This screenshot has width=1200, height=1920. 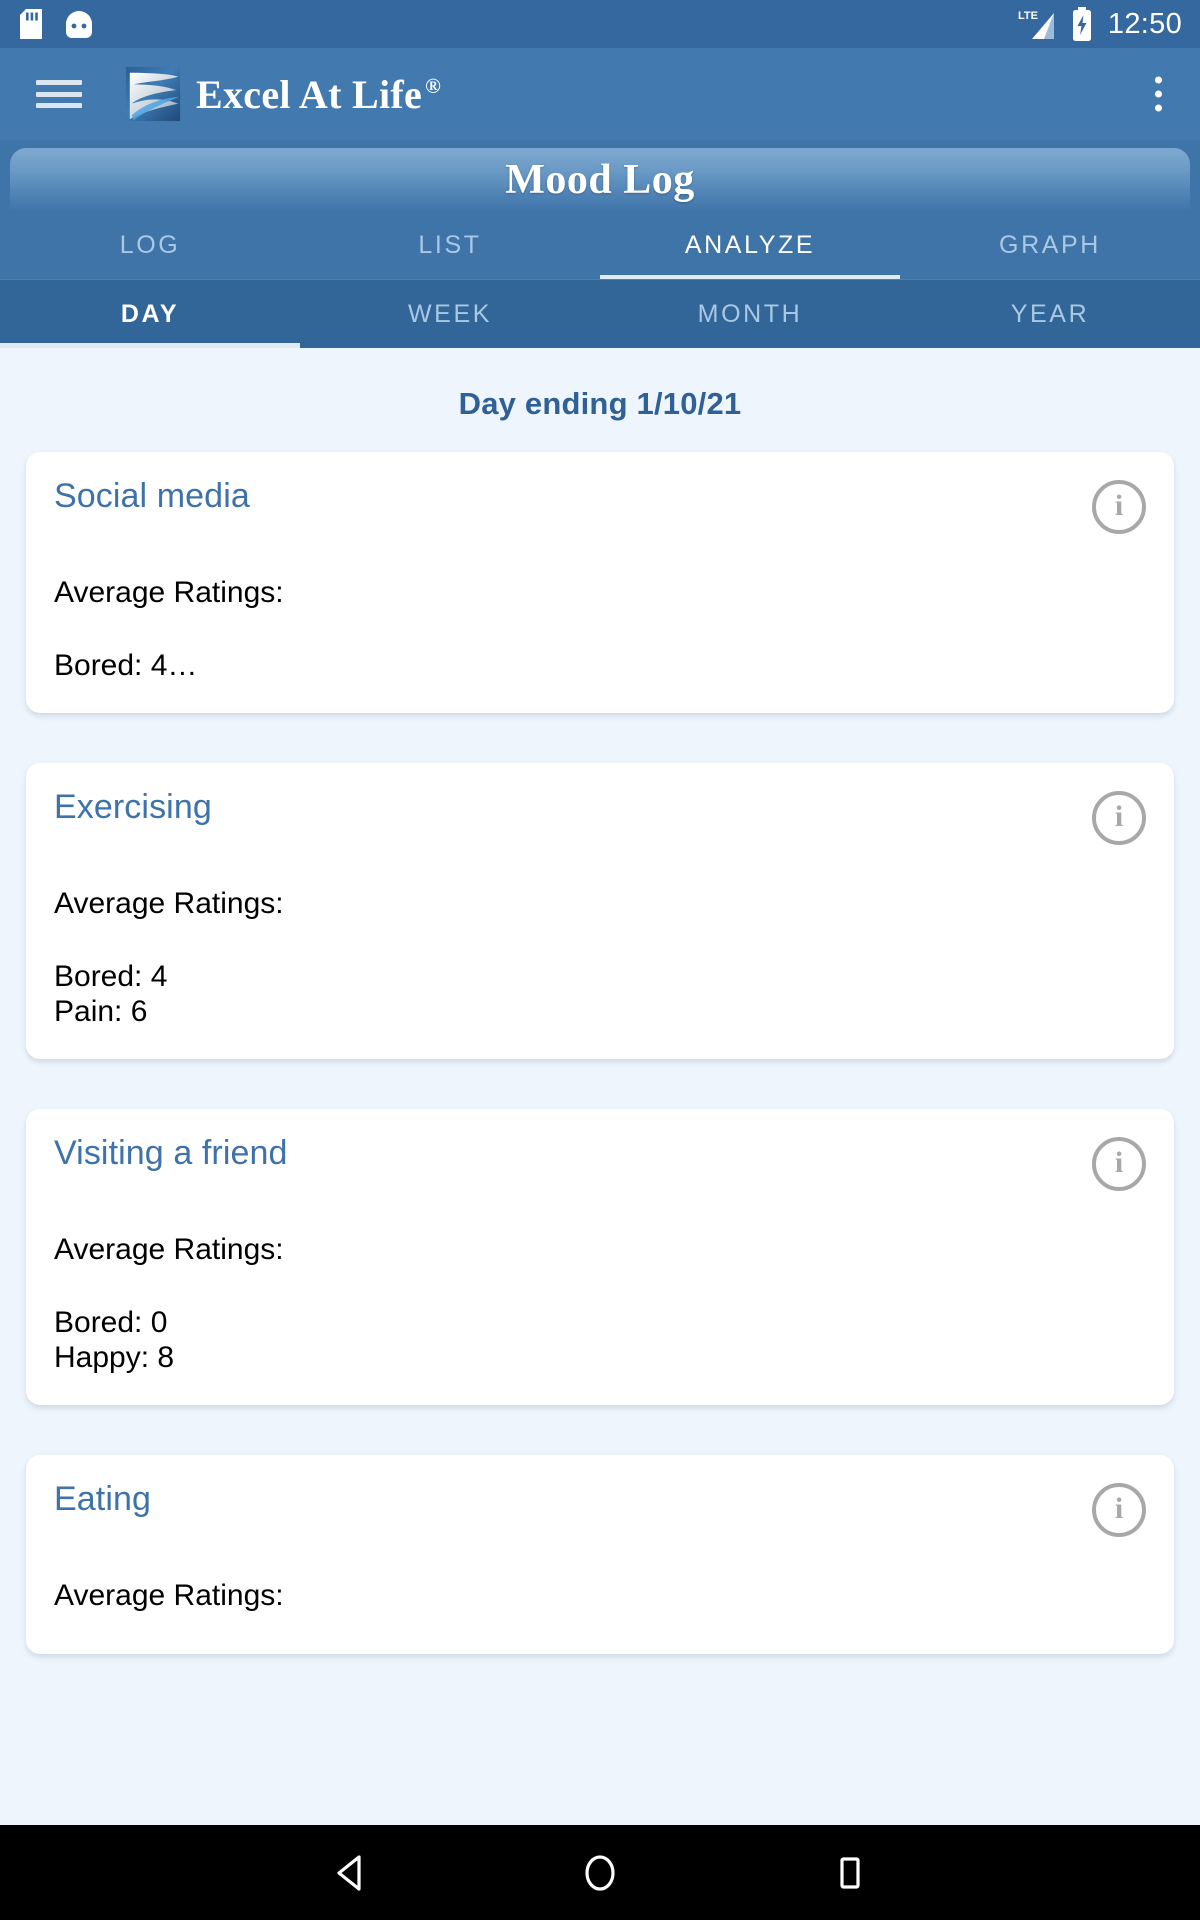 I want to click on page-title: Mood Log, so click(x=600, y=180).